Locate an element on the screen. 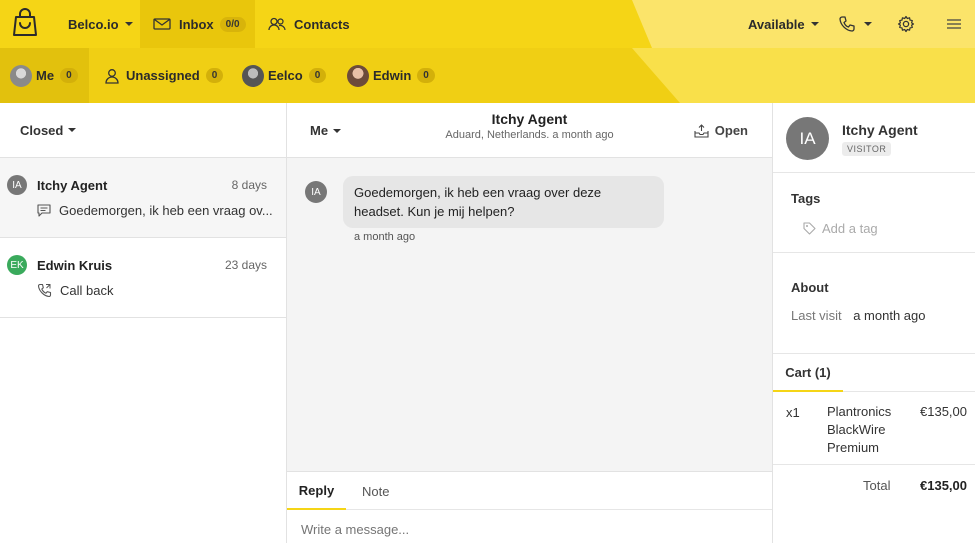  availability-dropdown: Available is located at coordinates (783, 24).